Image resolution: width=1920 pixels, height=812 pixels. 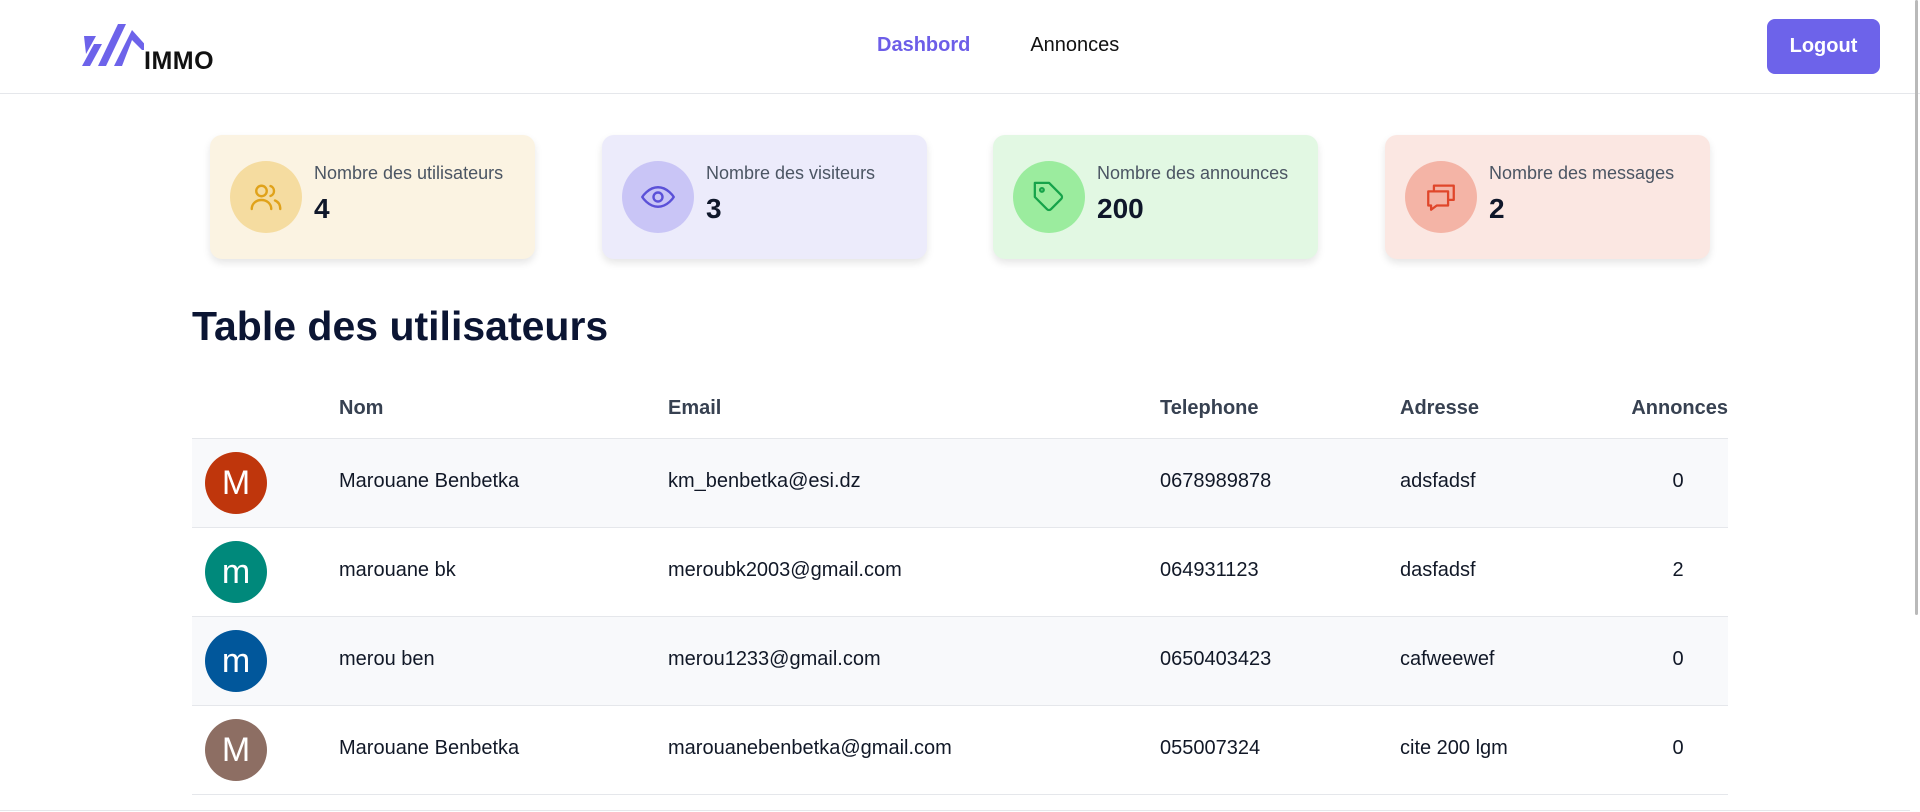 I want to click on stat-value: 4, so click(x=322, y=208).